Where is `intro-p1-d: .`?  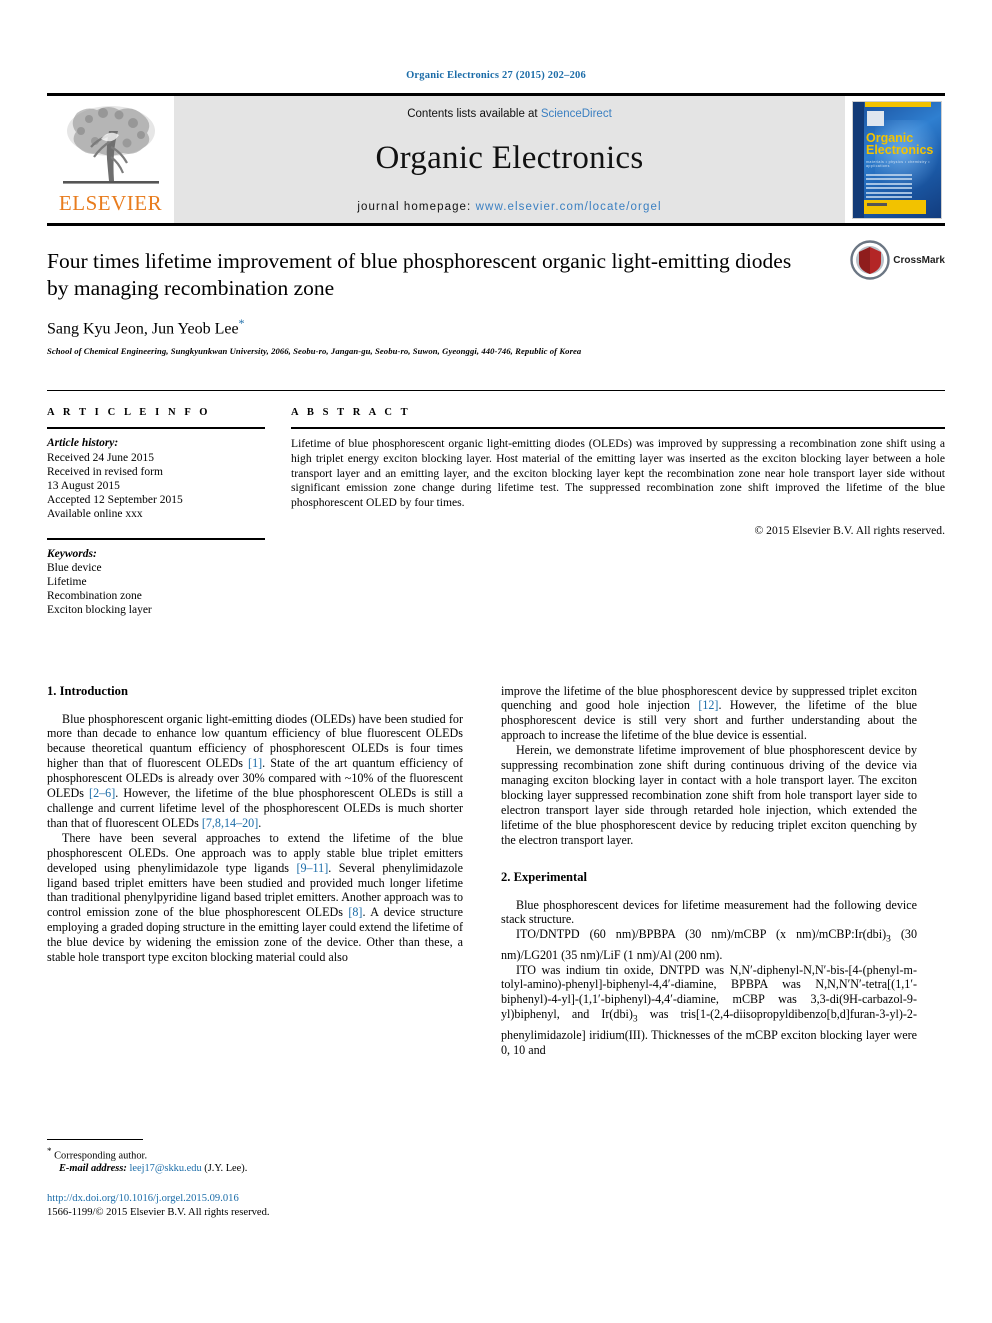
intro-p1-d: . is located at coordinates (260, 822).